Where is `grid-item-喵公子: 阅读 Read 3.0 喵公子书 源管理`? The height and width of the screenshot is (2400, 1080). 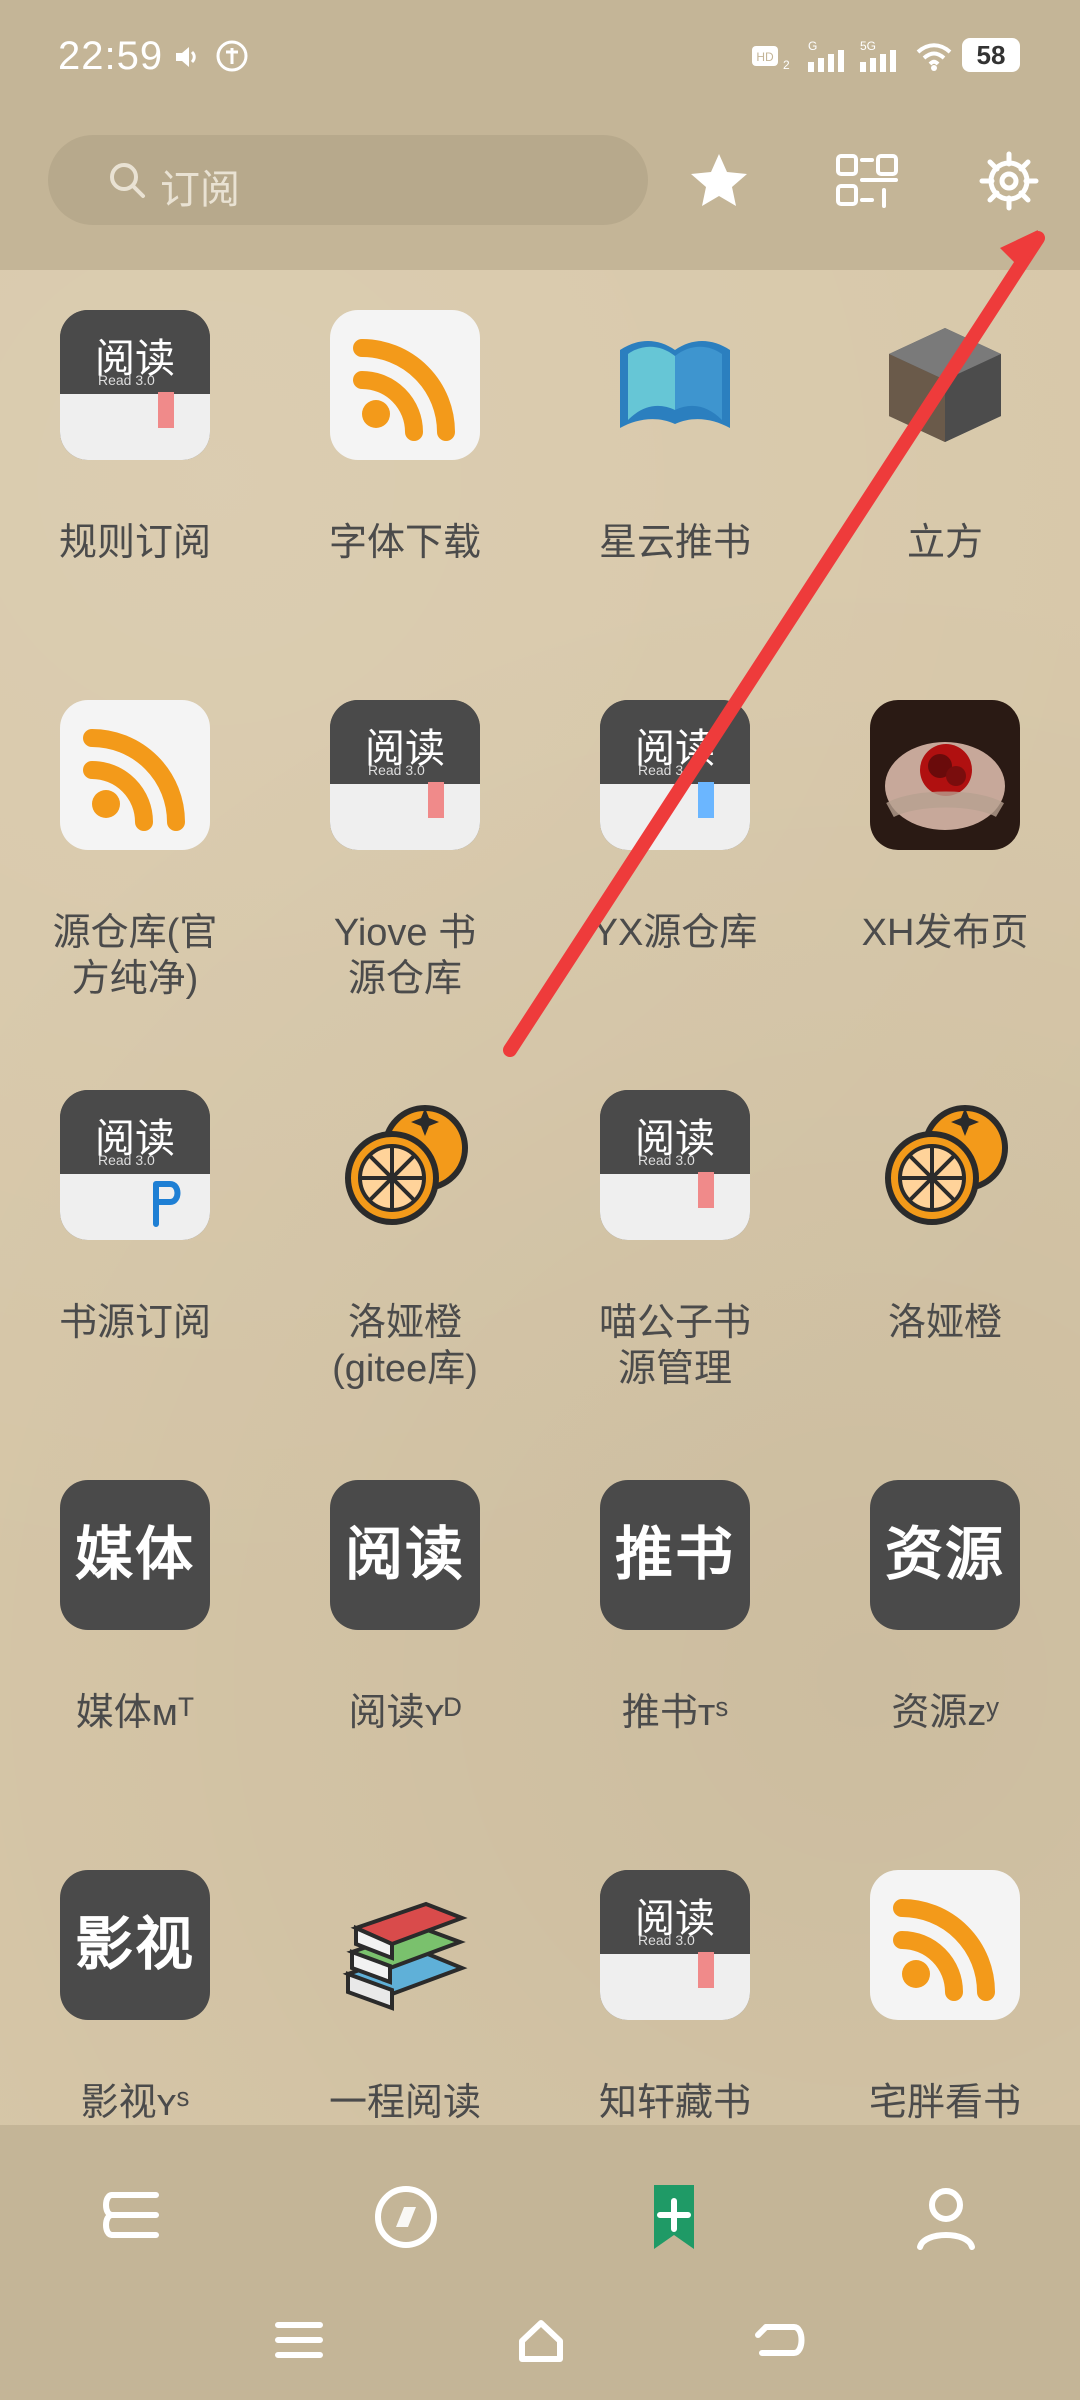
grid-item-喵公子: 阅读 Read 3.0 喵公子书 源管理 is located at coordinates (675, 1270).